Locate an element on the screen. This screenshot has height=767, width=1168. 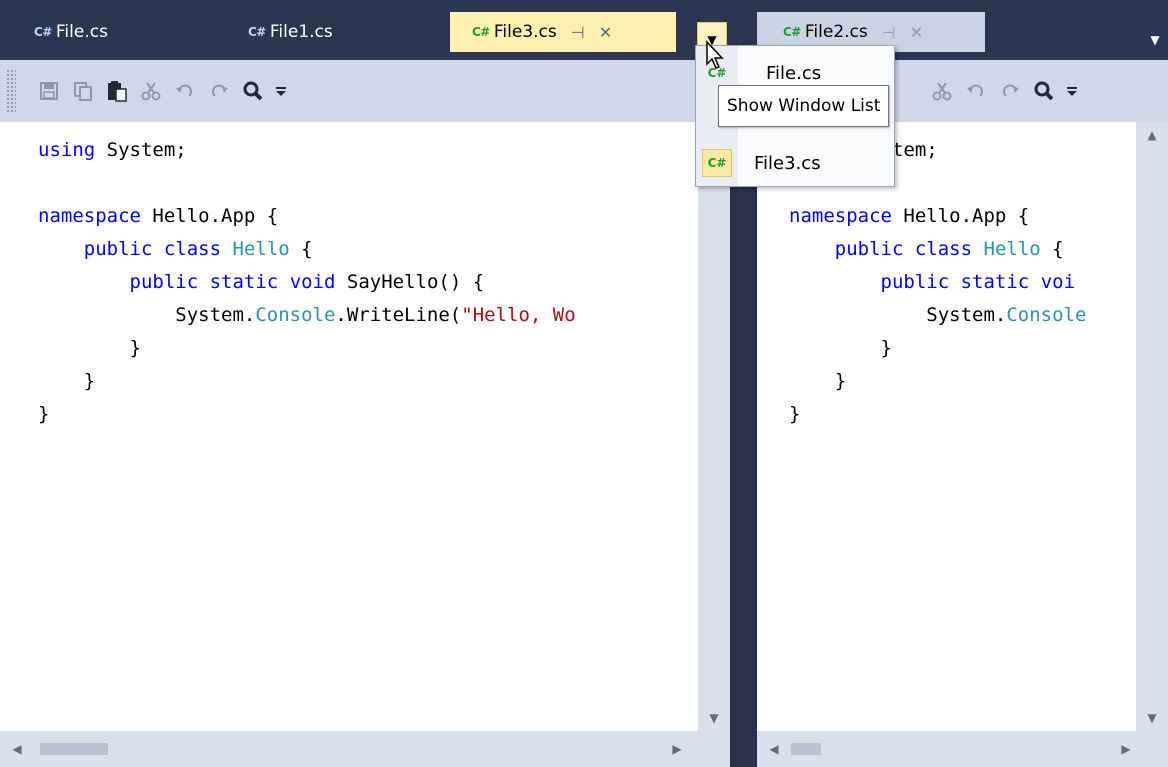
menu-item-file3-cs: C# File3.cs is located at coordinates (795, 163).